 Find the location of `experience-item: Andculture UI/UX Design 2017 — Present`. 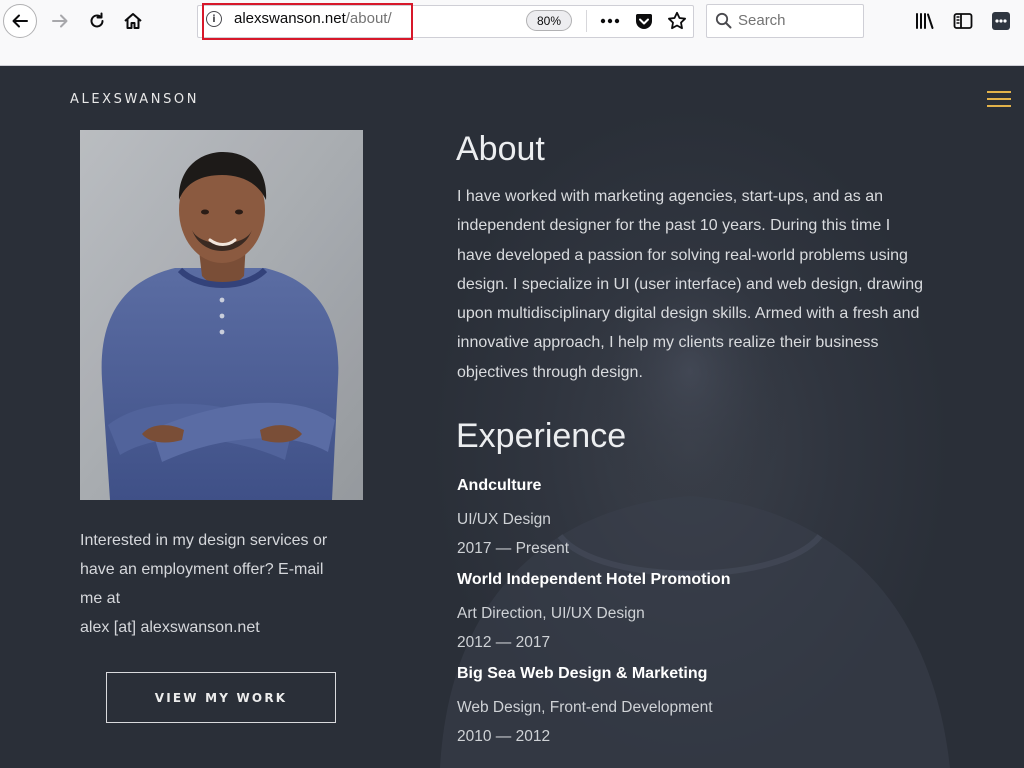

experience-item: Andculture UI/UX Design 2017 — Present is located at coordinates (717, 517).